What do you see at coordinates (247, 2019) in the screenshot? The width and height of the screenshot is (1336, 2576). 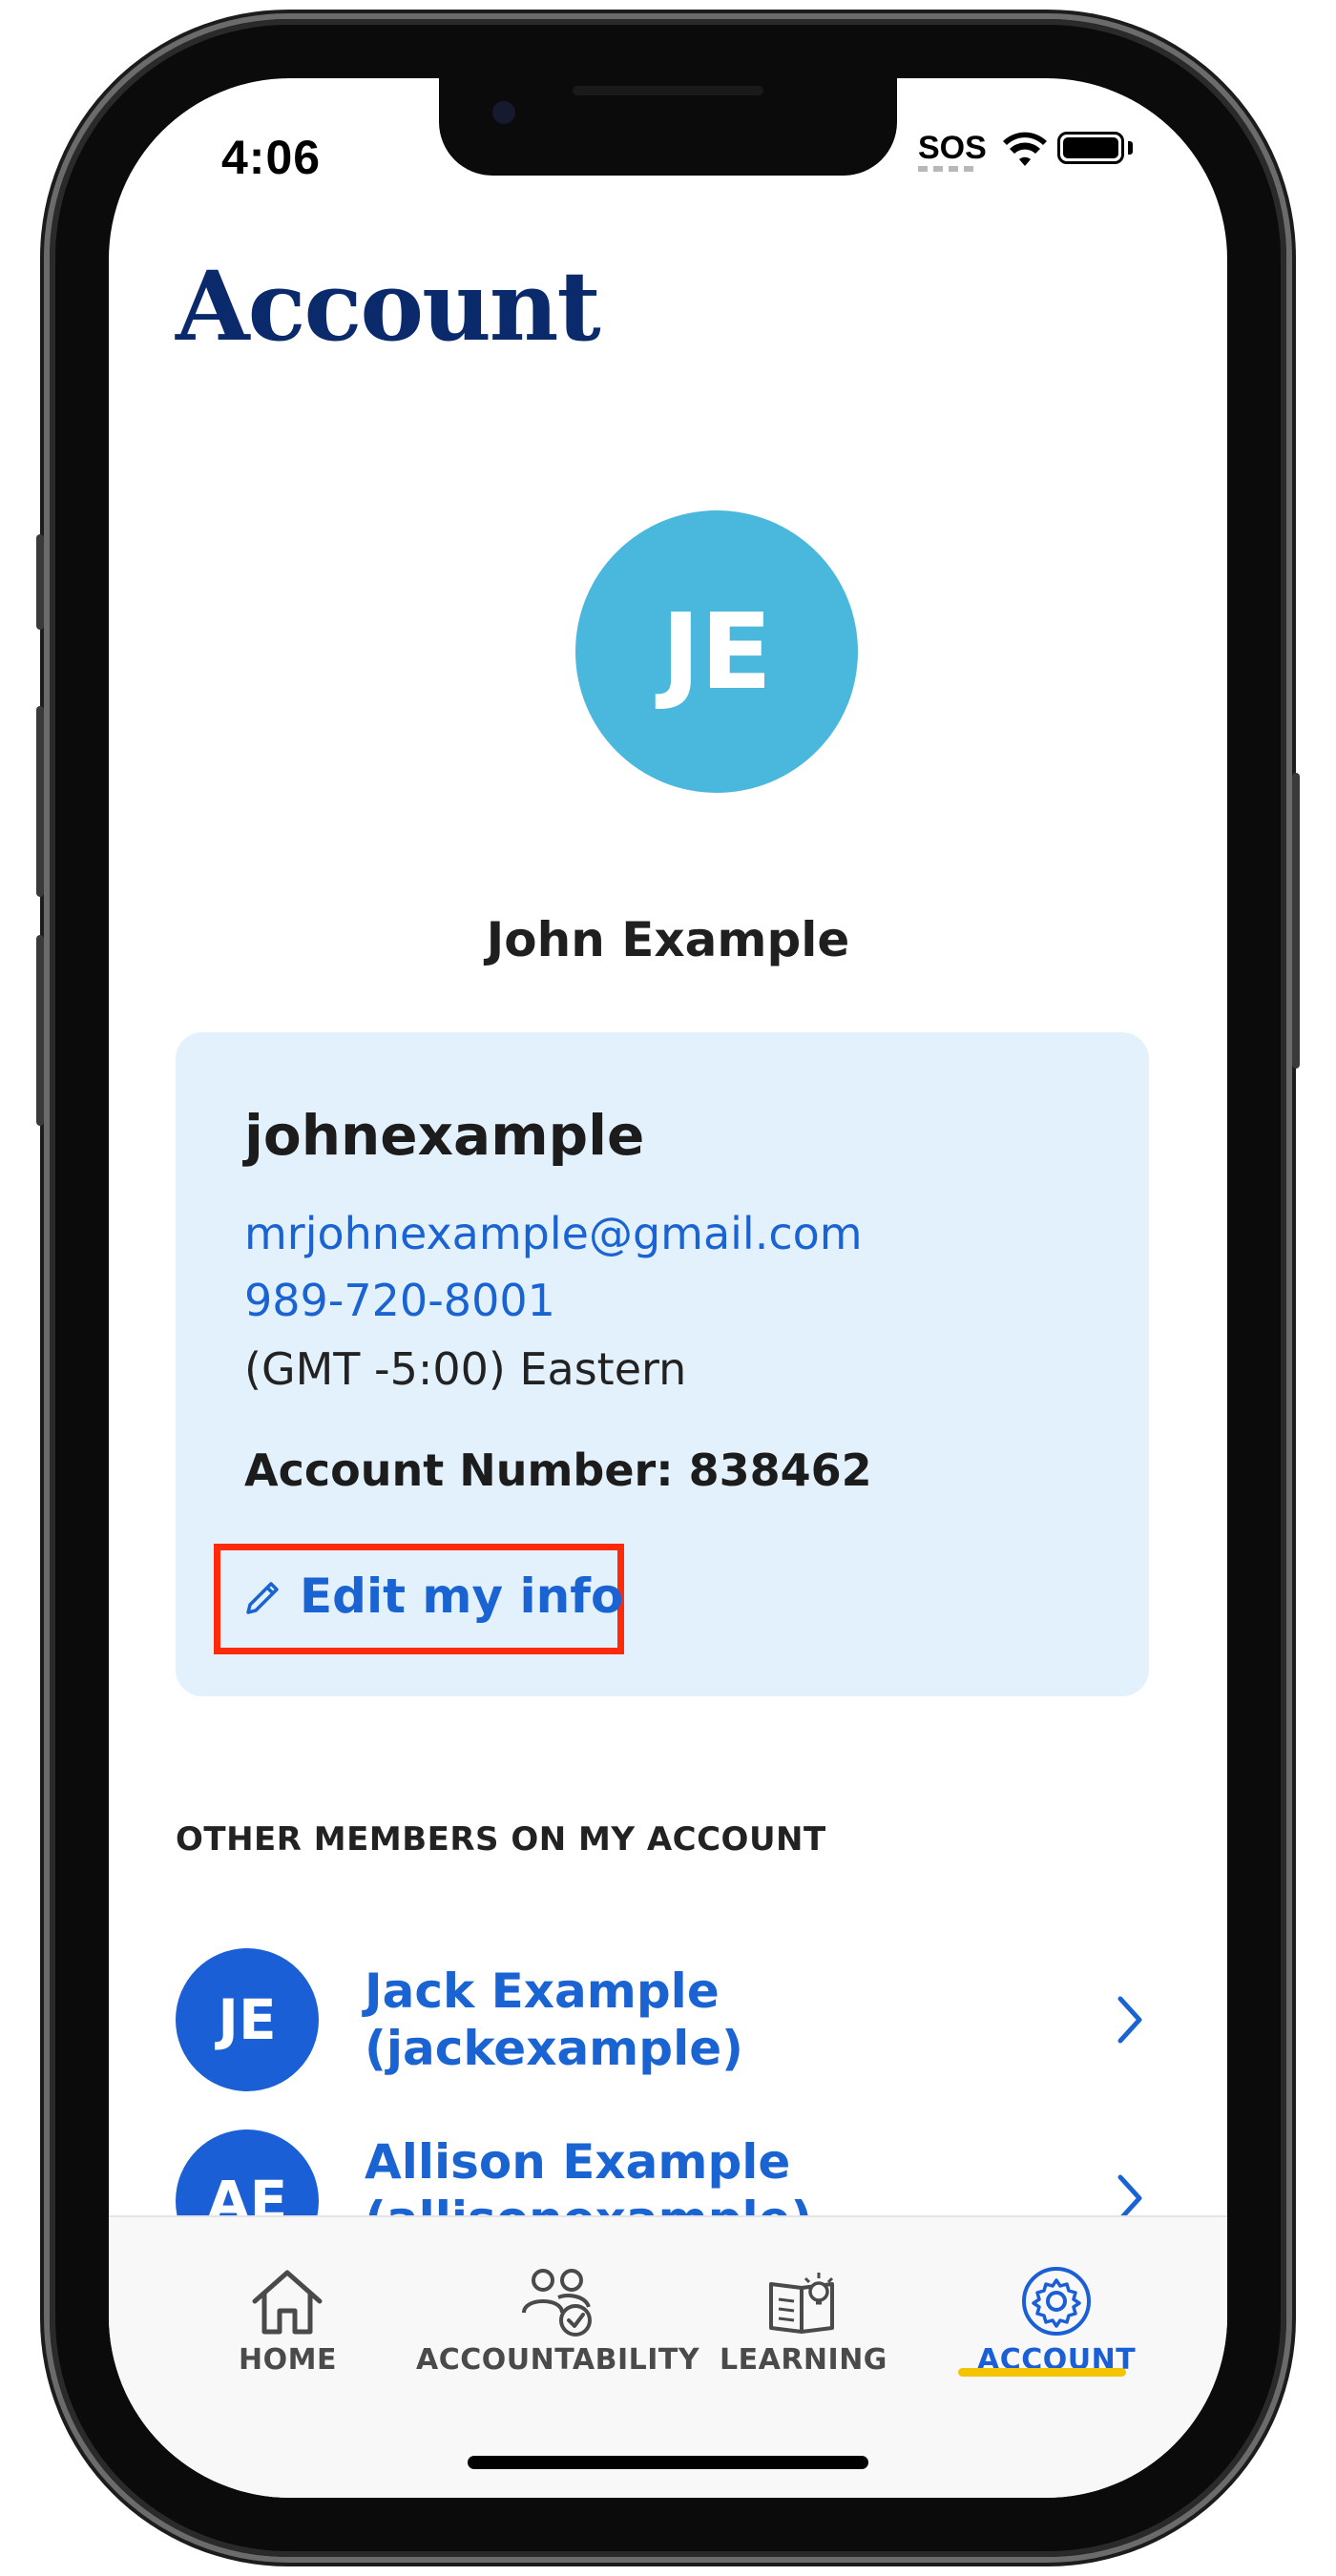 I see `member-avatar: JE` at bounding box center [247, 2019].